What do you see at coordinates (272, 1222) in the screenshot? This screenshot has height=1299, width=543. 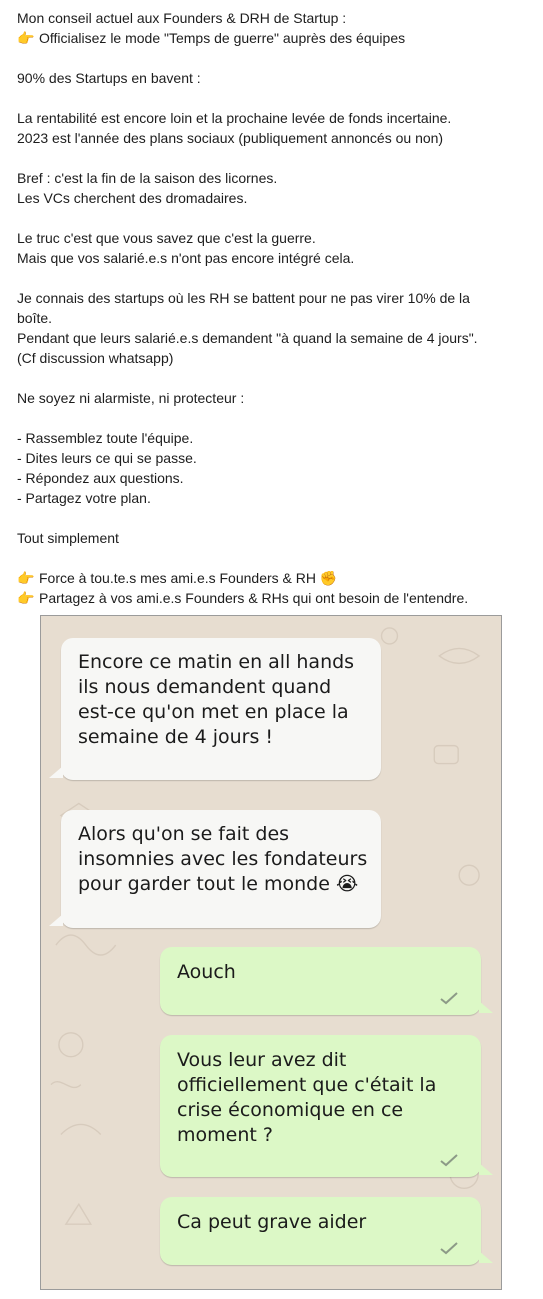 I see `message-text-line: Ca peut grave aider` at bounding box center [272, 1222].